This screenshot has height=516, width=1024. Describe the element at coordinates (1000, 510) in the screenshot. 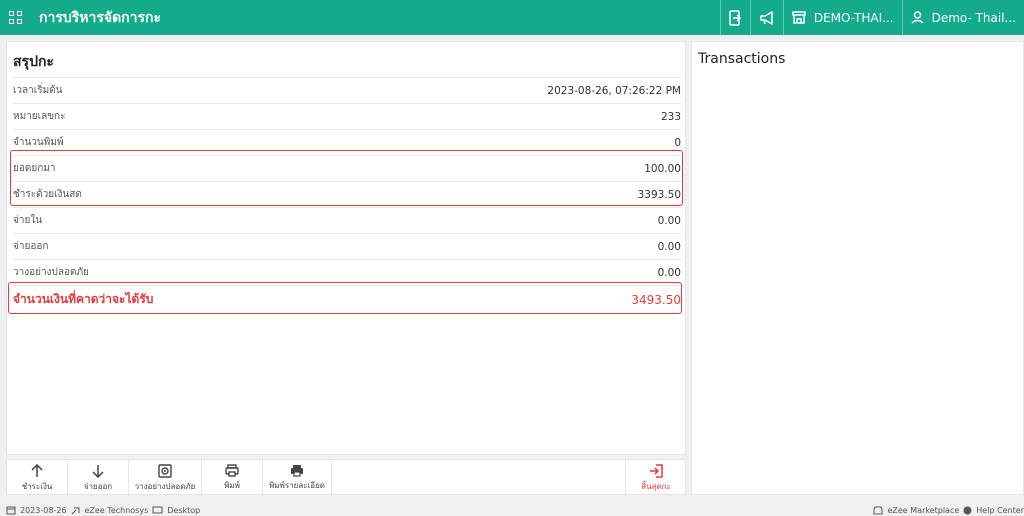

I see `help-center-link: Help Center` at that location.